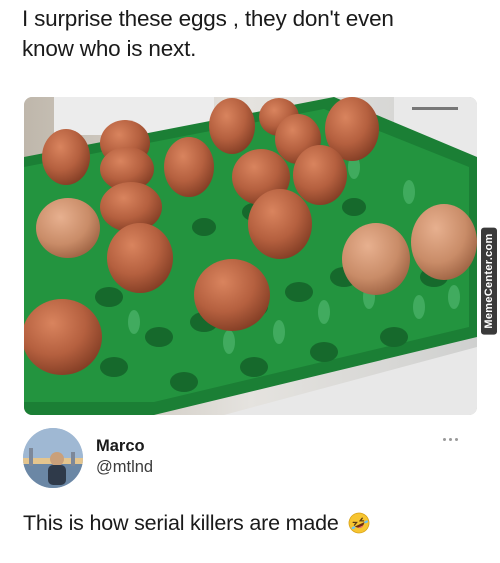 The width and height of the screenshot is (500, 563). Describe the element at coordinates (181, 523) in the screenshot. I see `tweet-text: This is how serial killers are made` at that location.